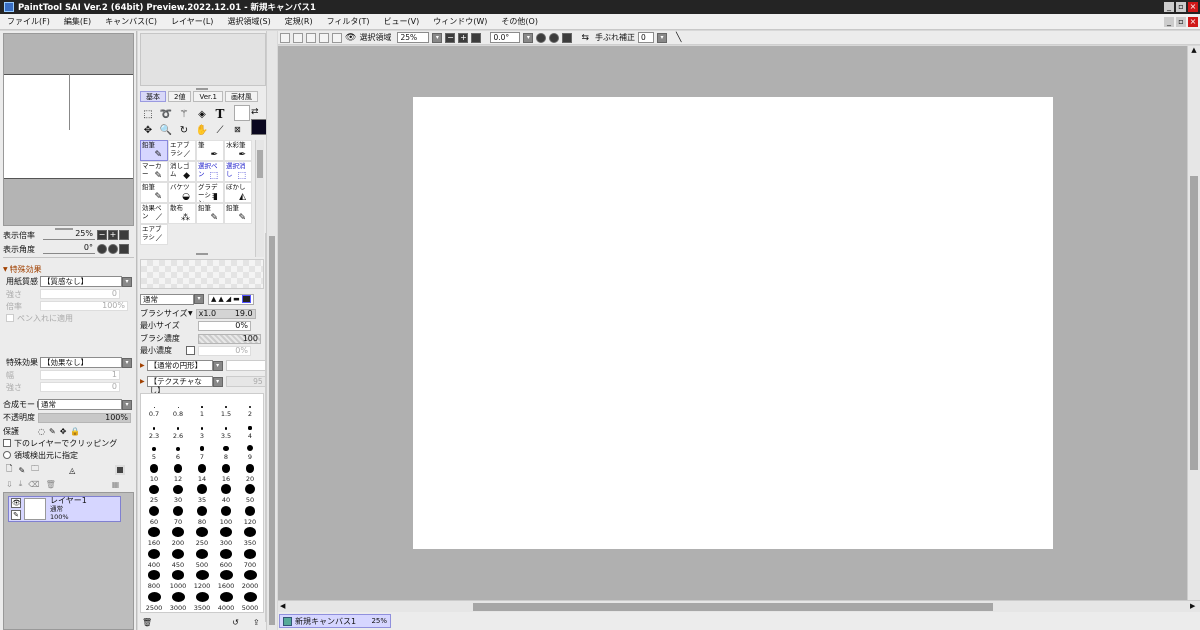 The width and height of the screenshot is (1200, 630). What do you see at coordinates (259, 127) in the screenshot?
I see `foreground-color-swatch` at bounding box center [259, 127].